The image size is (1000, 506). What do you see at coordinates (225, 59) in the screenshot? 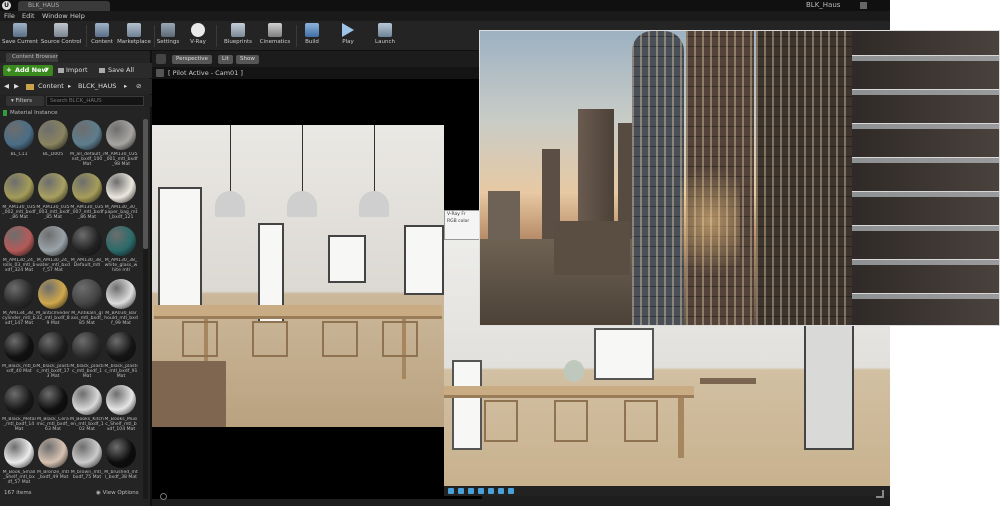
I see `lit-button: Lit` at bounding box center [225, 59].